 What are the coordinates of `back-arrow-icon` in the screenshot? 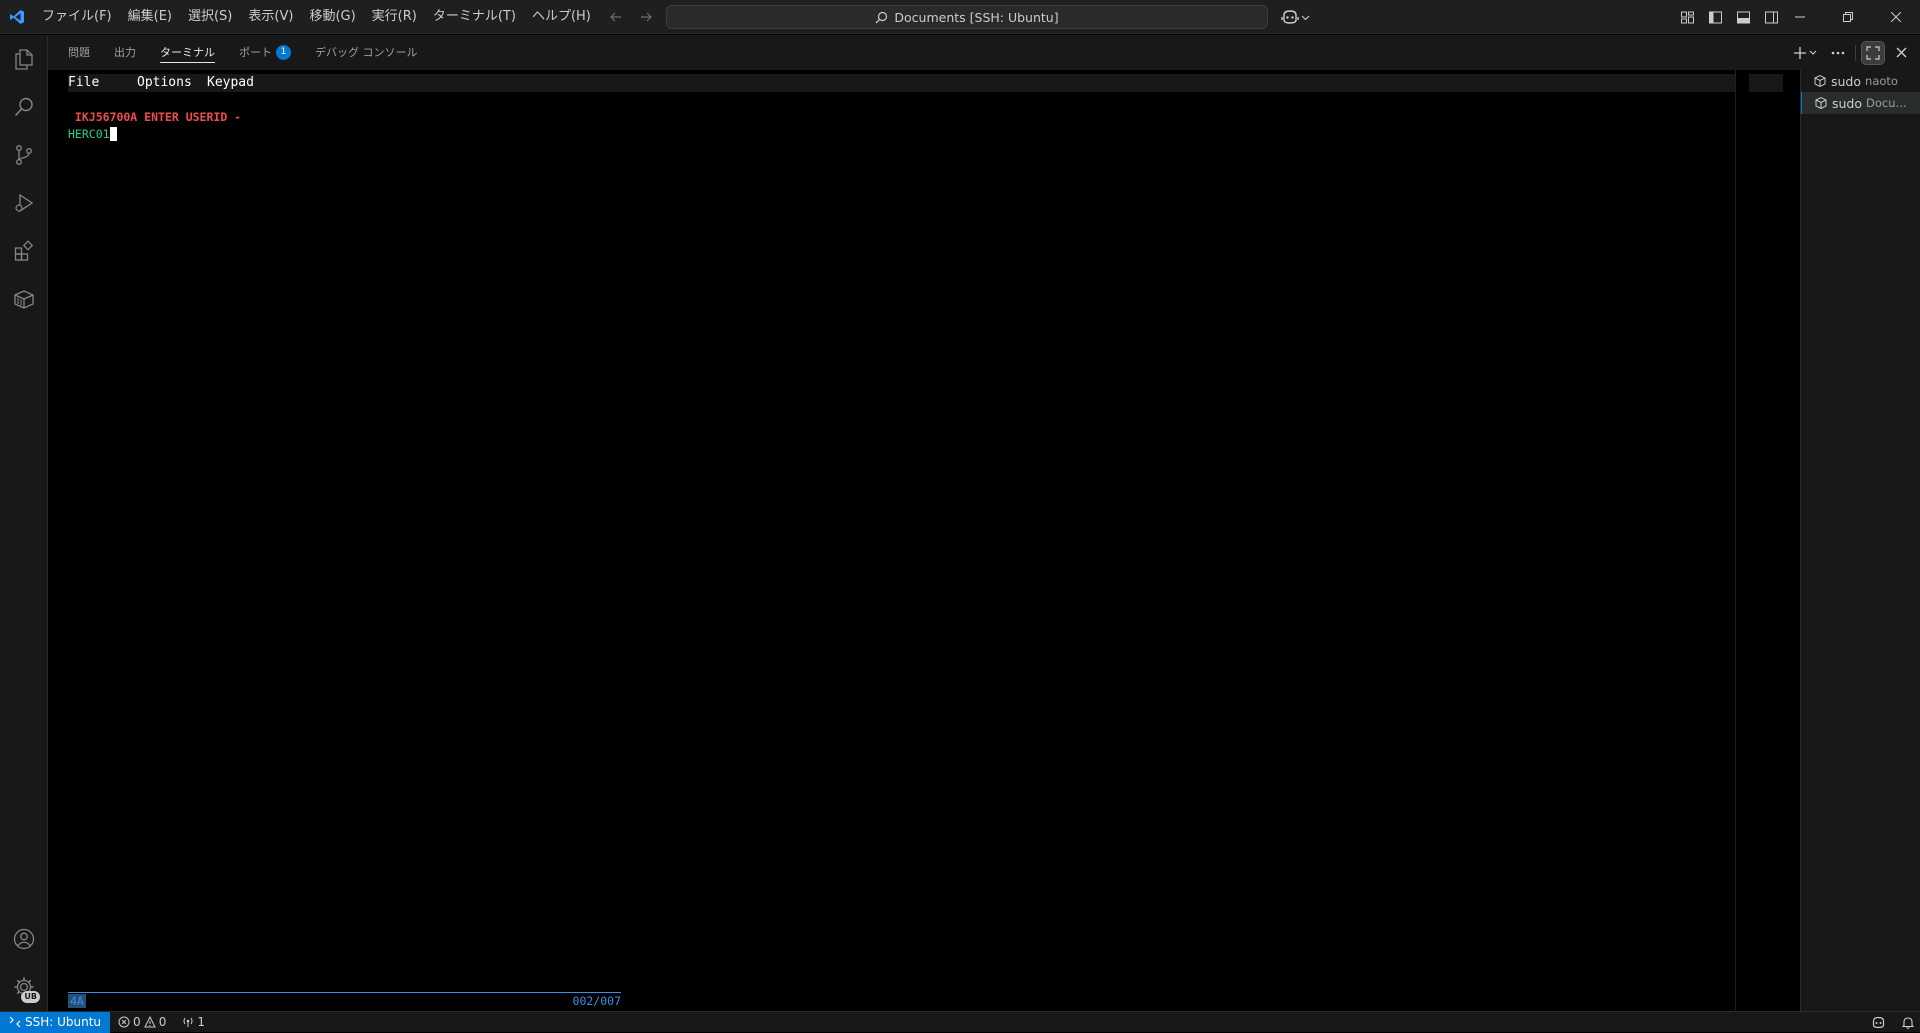 It's located at (616, 17).